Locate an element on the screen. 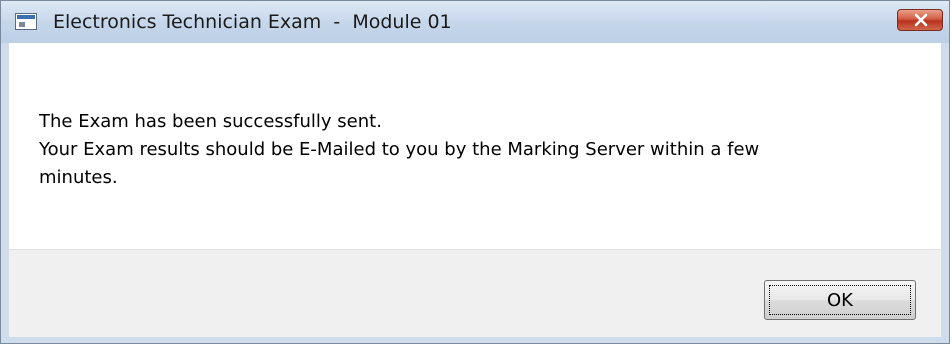 This screenshot has width=952, height=346. message-line-1: The Exam has been successfully sent. is located at coordinates (210, 121).